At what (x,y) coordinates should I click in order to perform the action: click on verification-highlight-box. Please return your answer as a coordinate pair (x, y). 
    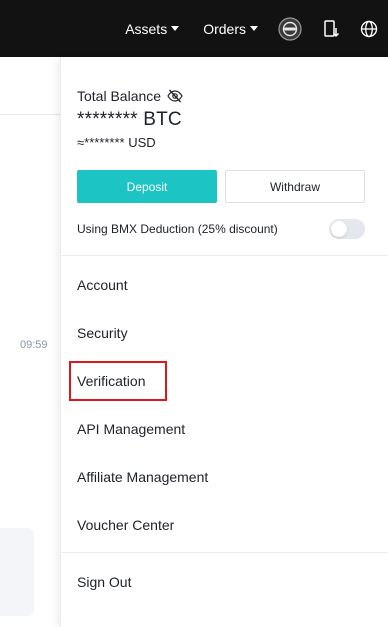
    Looking at the image, I should click on (118, 381).